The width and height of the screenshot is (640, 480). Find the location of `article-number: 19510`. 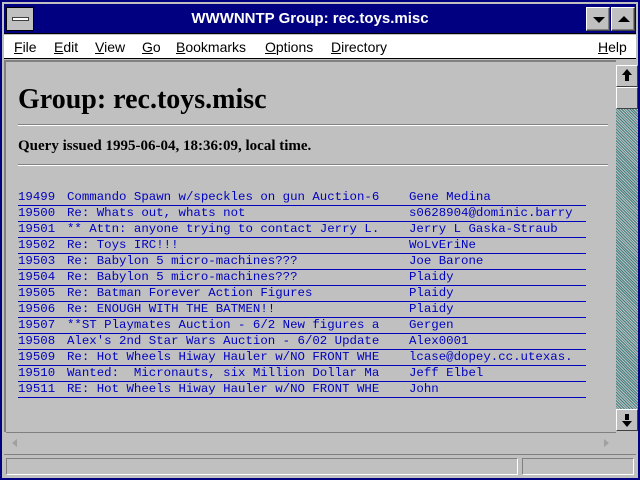

article-number: 19510 is located at coordinates (37, 373).